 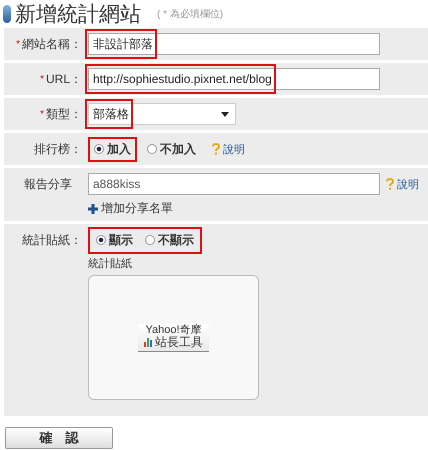 I want to click on text-field: 非設計部落, so click(x=234, y=44).